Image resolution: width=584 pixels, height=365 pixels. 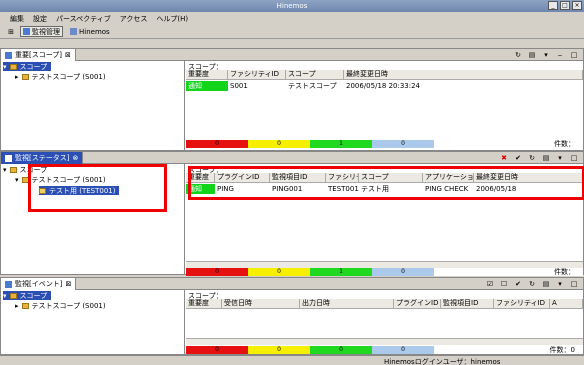 What do you see at coordinates (467, 303) in the screenshot?
I see `column-header: 監視項目ID` at bounding box center [467, 303].